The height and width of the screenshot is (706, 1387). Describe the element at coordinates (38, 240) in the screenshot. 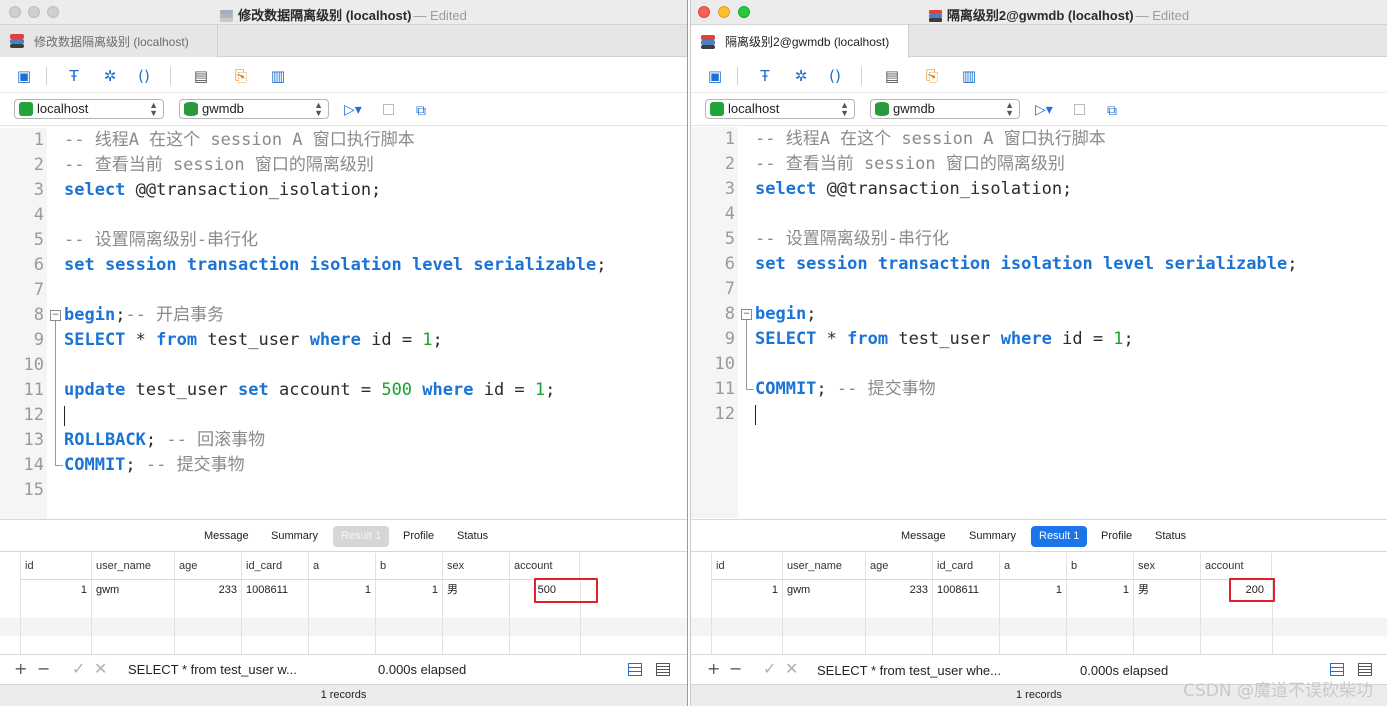

I see `line-number: 5` at that location.